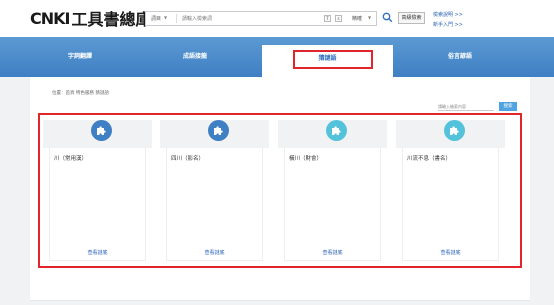 The height and width of the screenshot is (305, 554). I want to click on logo-title-text: 工具書總庫, so click(111, 19).